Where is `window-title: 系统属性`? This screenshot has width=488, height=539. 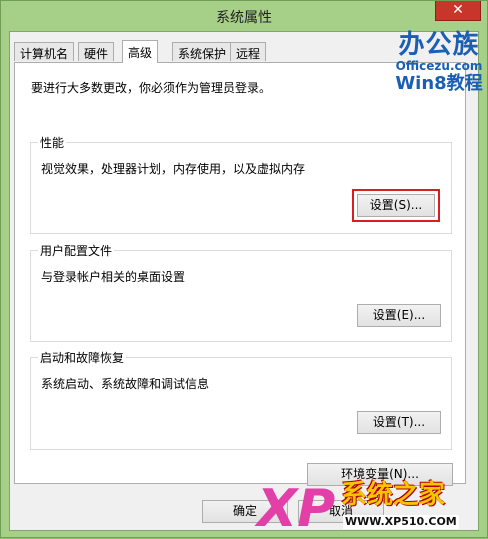 window-title: 系统属性 is located at coordinates (244, 18).